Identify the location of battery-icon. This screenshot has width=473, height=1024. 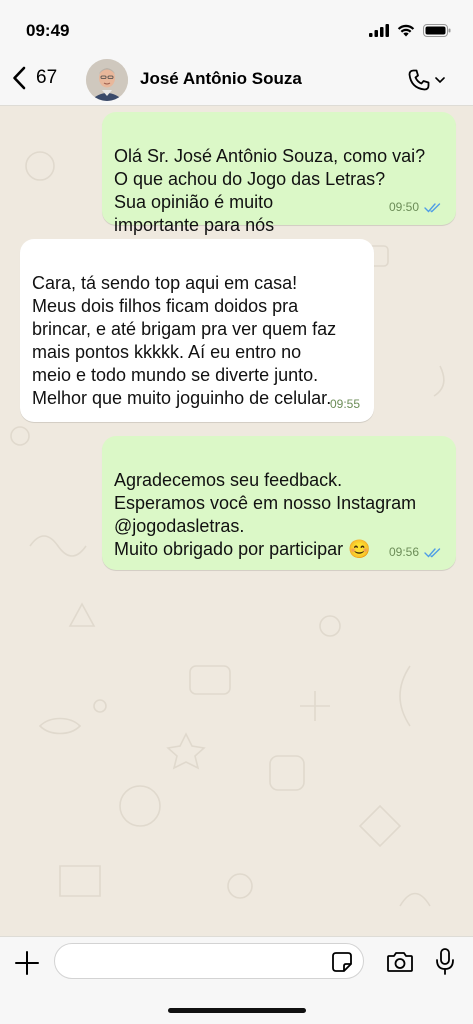
(437, 30).